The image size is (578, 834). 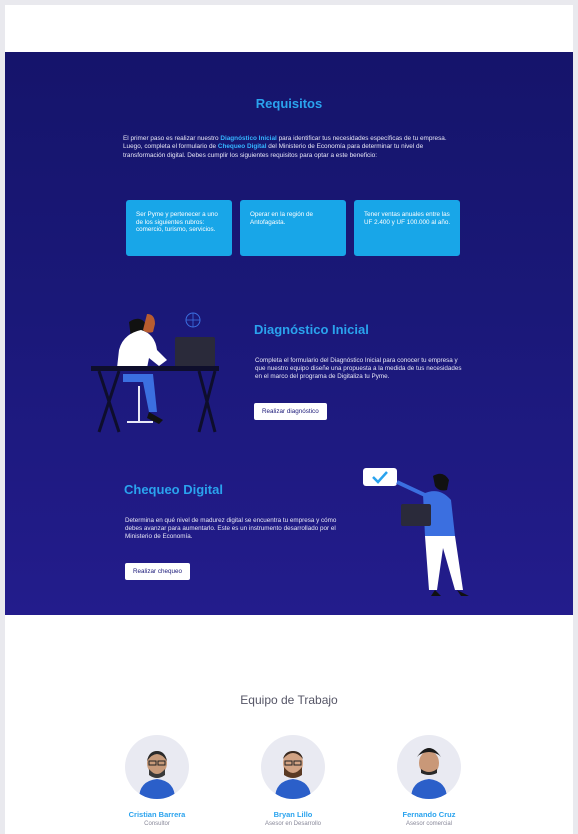 I want to click on team-member-card: Cristian Barrera Consultor, so click(x=157, y=781).